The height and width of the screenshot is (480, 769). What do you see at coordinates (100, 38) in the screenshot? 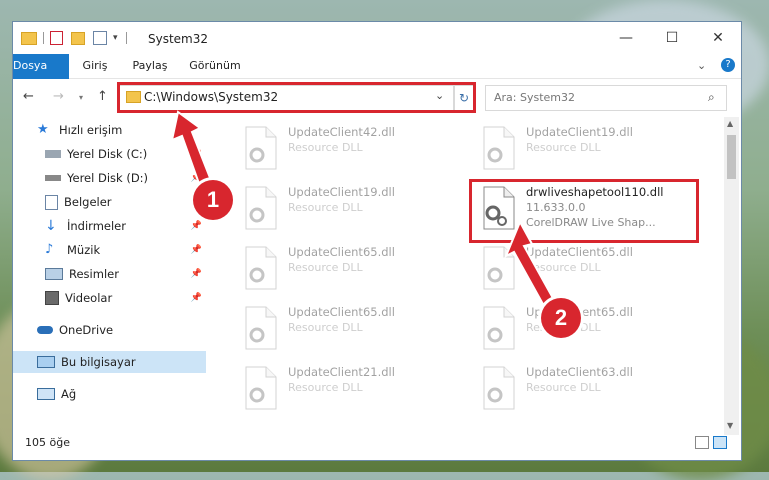
I see `view-options-icon` at bounding box center [100, 38].